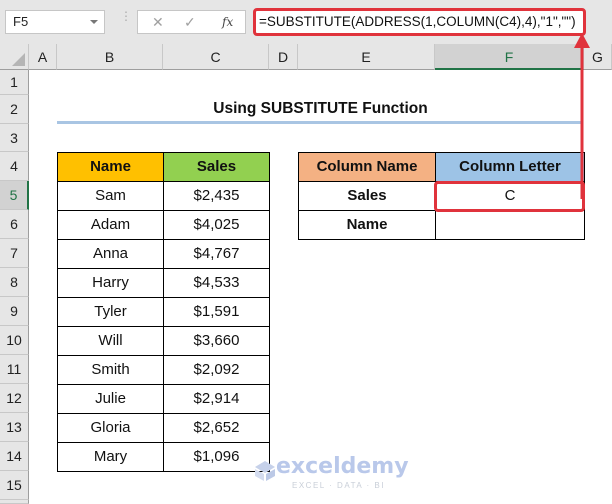 The height and width of the screenshot is (504, 612). Describe the element at coordinates (367, 225) in the screenshot. I see `column-name-cell: Name` at that location.